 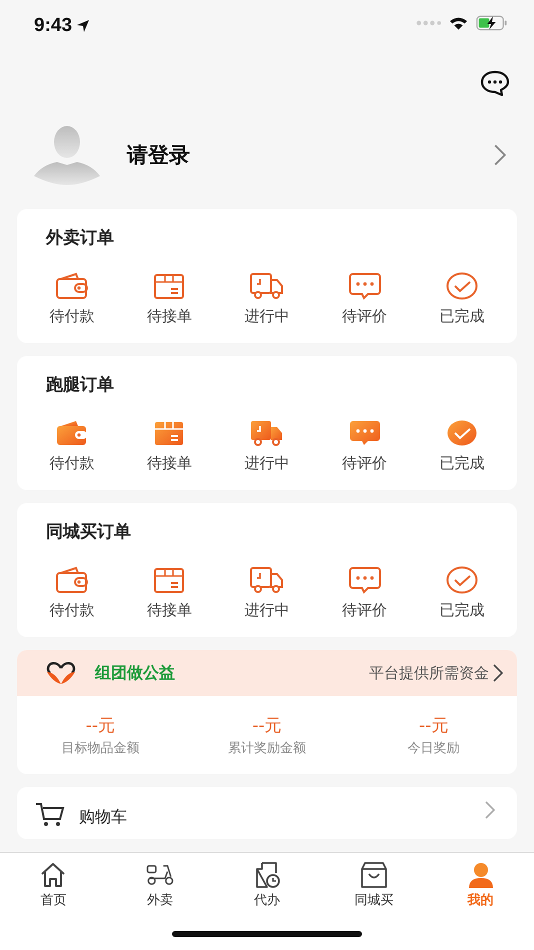 What do you see at coordinates (495, 83) in the screenshot?
I see `message-icon` at bounding box center [495, 83].